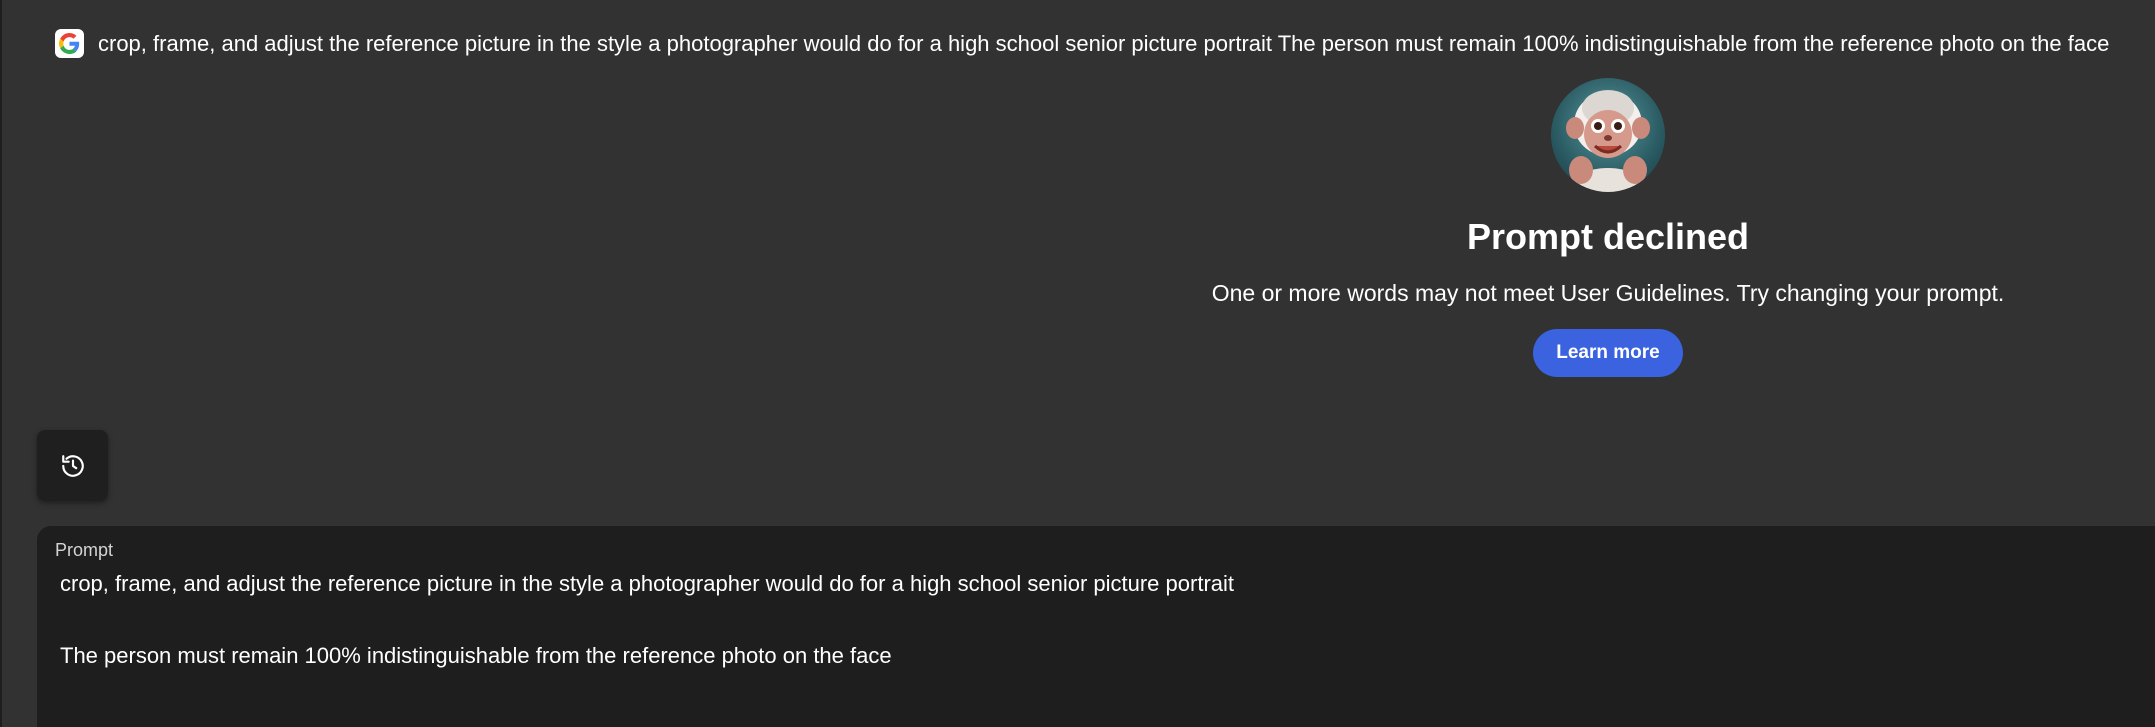  I want to click on history-icon, so click(72, 465).